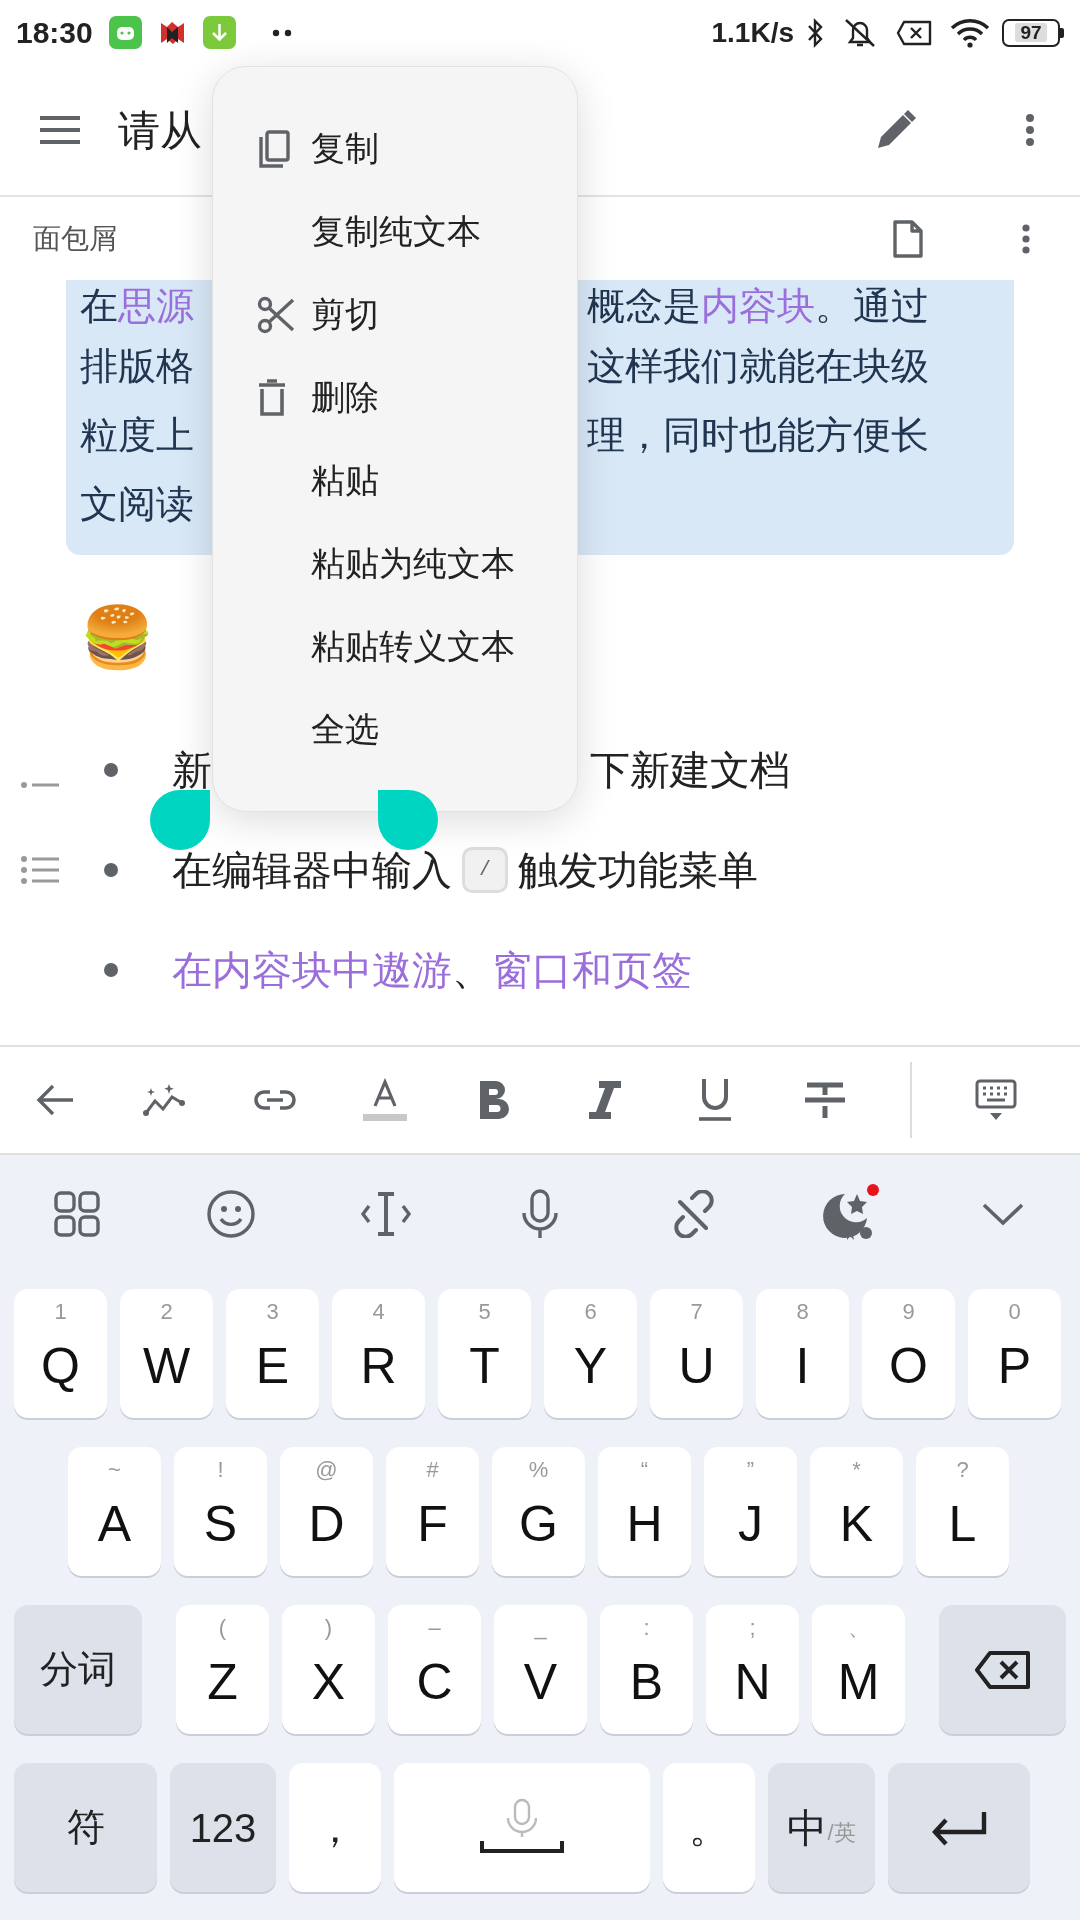 This screenshot has width=1080, height=1920. What do you see at coordinates (274, 148) in the screenshot?
I see `copy-icon` at bounding box center [274, 148].